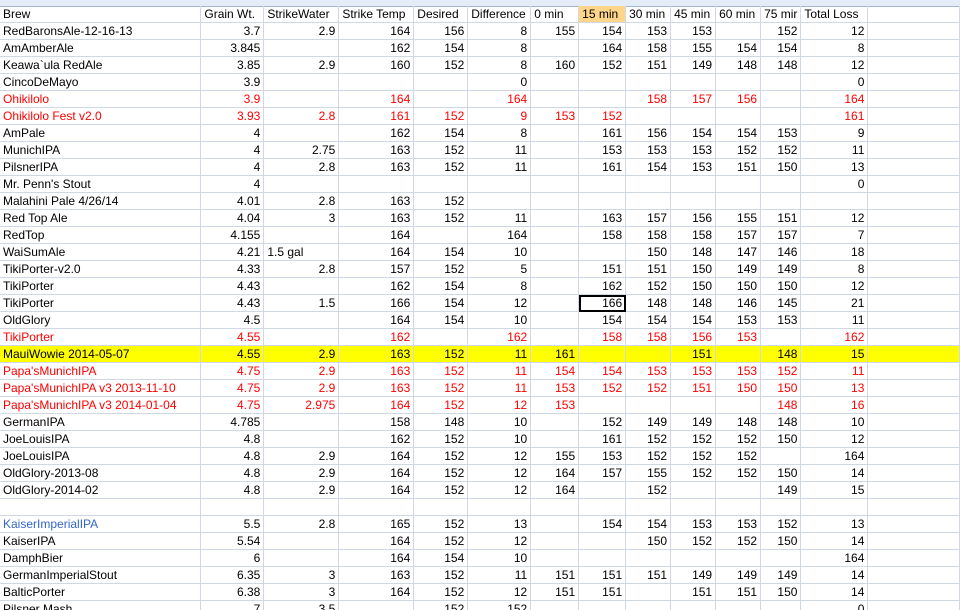 The image size is (960, 610). I want to click on data-cell: 2.8, so click(301, 269).